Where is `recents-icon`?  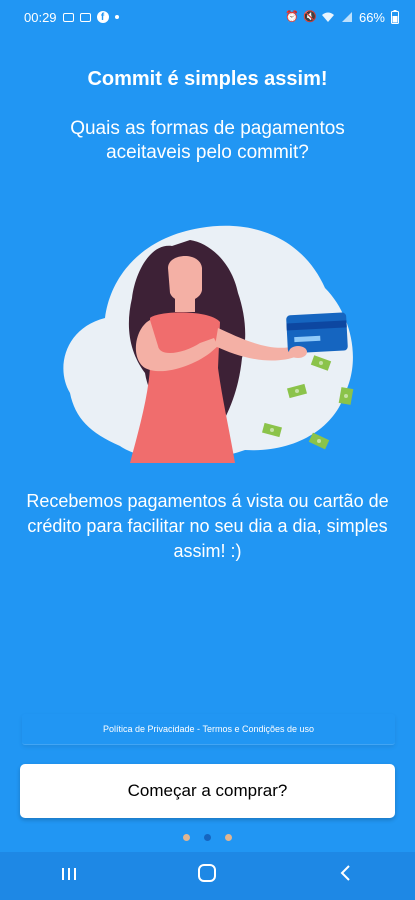
recents-icon is located at coordinates (69, 876).